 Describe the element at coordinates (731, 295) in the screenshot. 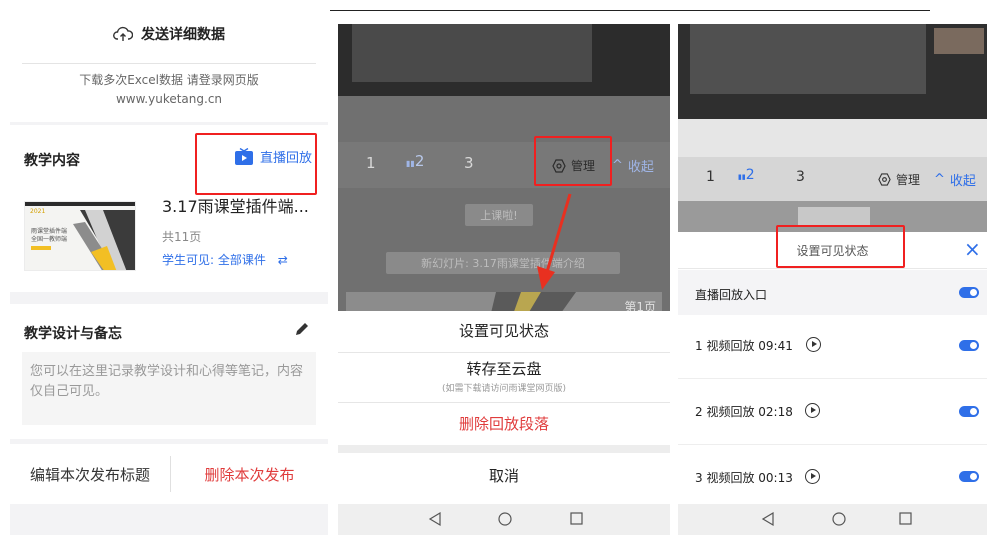

I see `row-label: 直播回放入口` at that location.